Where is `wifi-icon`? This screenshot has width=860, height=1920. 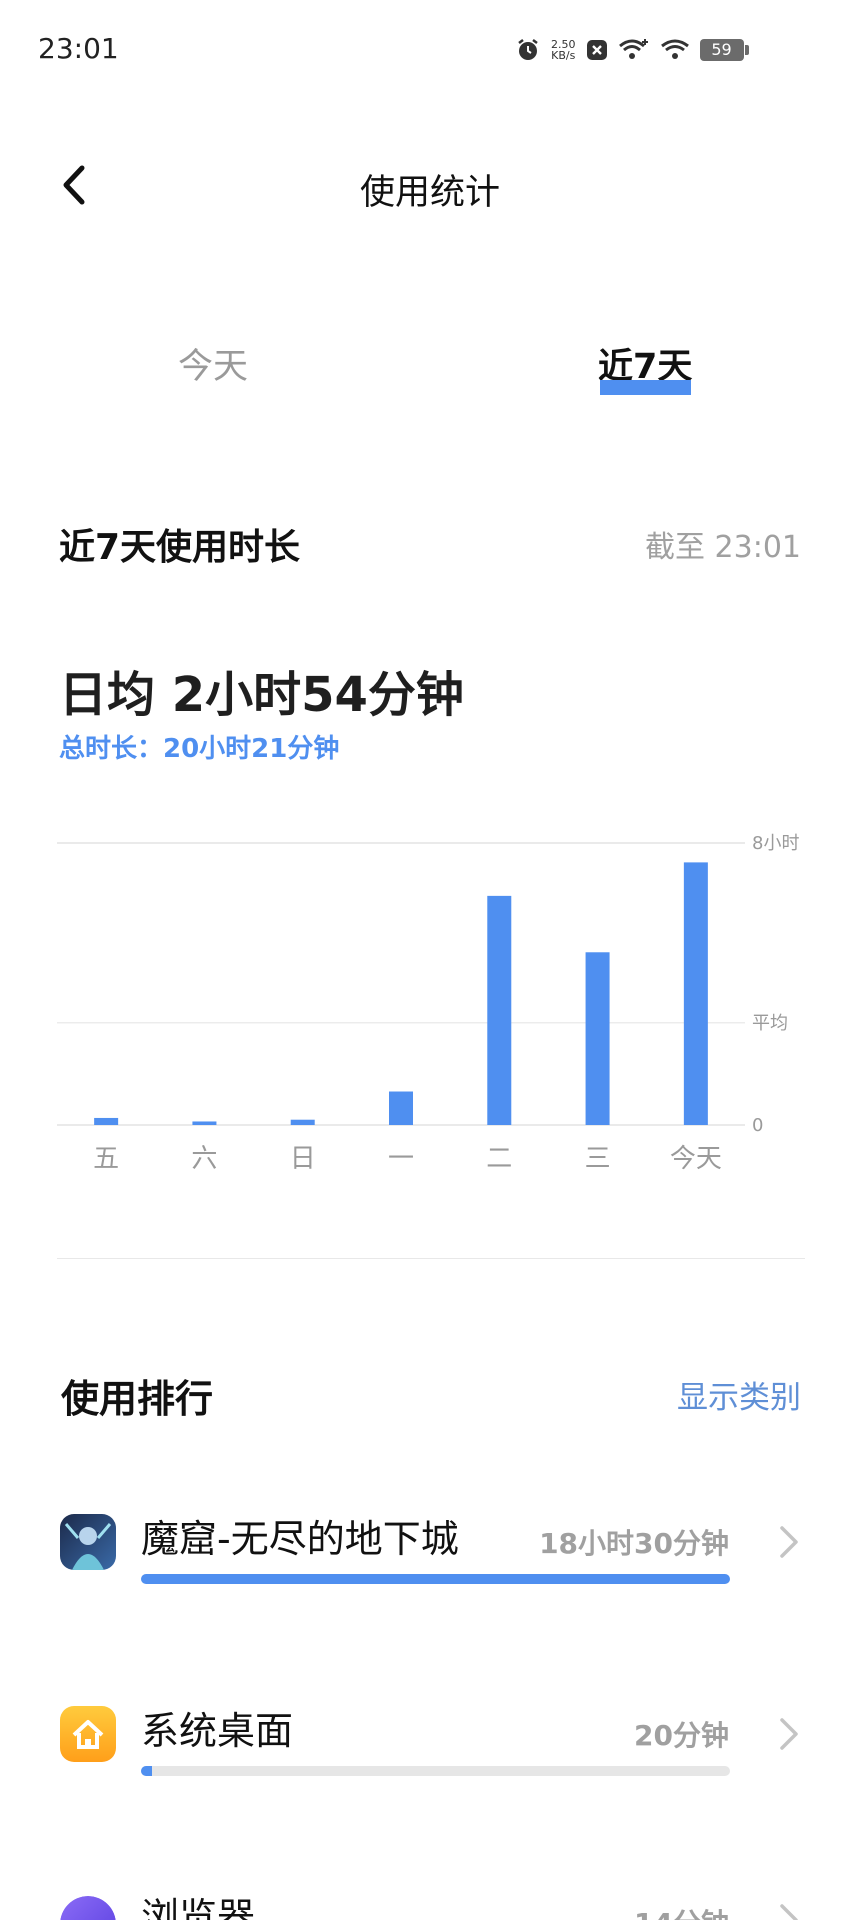 wifi-icon is located at coordinates (675, 50).